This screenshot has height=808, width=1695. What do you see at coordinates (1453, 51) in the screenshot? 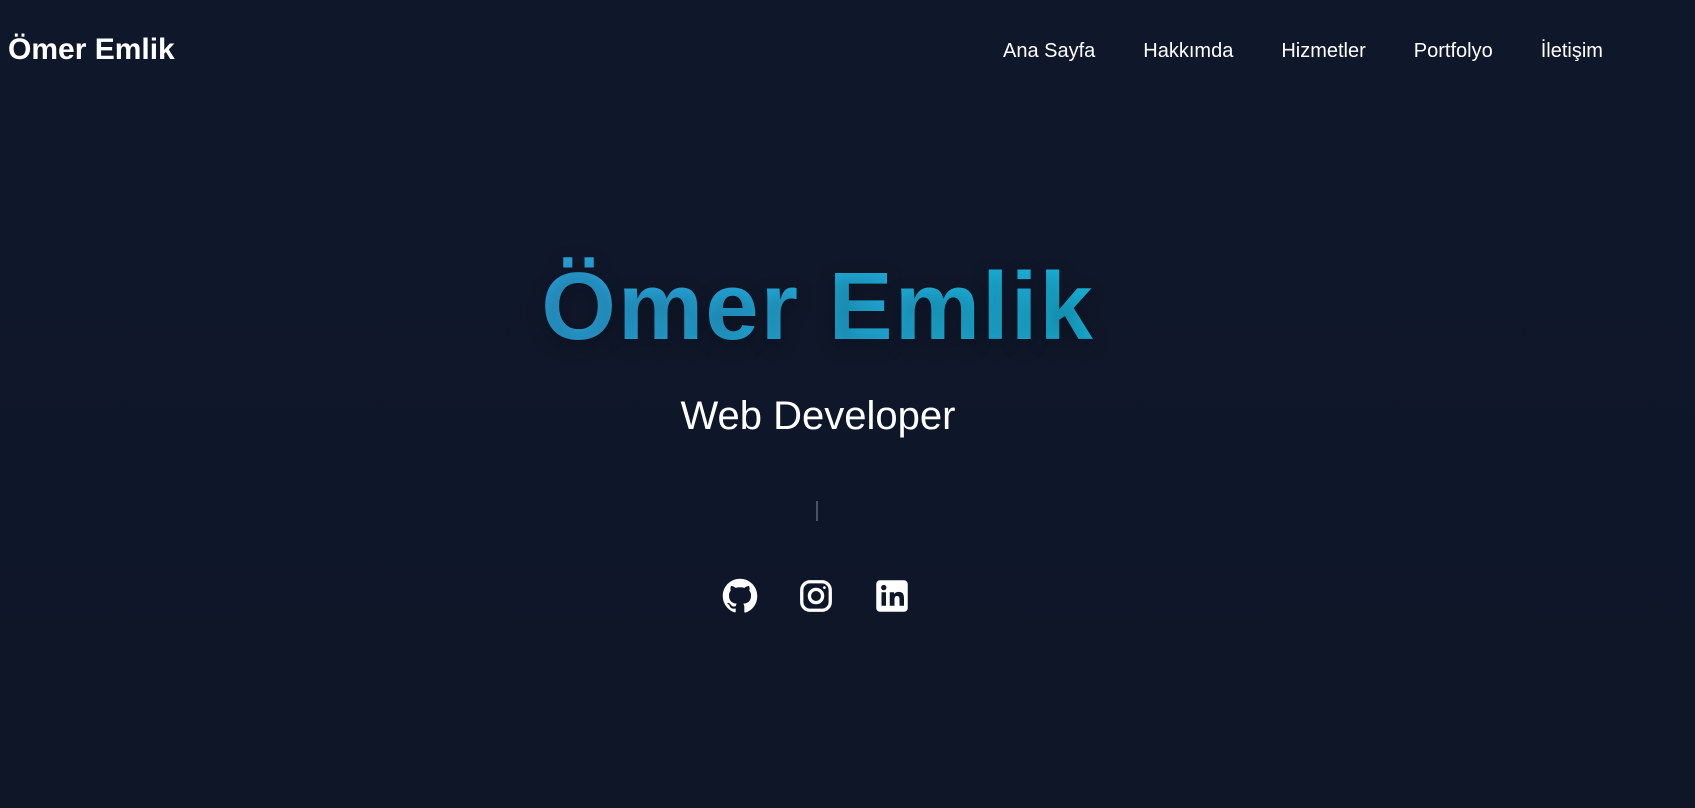
I see `nav-link-portfolyo: Portfolyo` at bounding box center [1453, 51].